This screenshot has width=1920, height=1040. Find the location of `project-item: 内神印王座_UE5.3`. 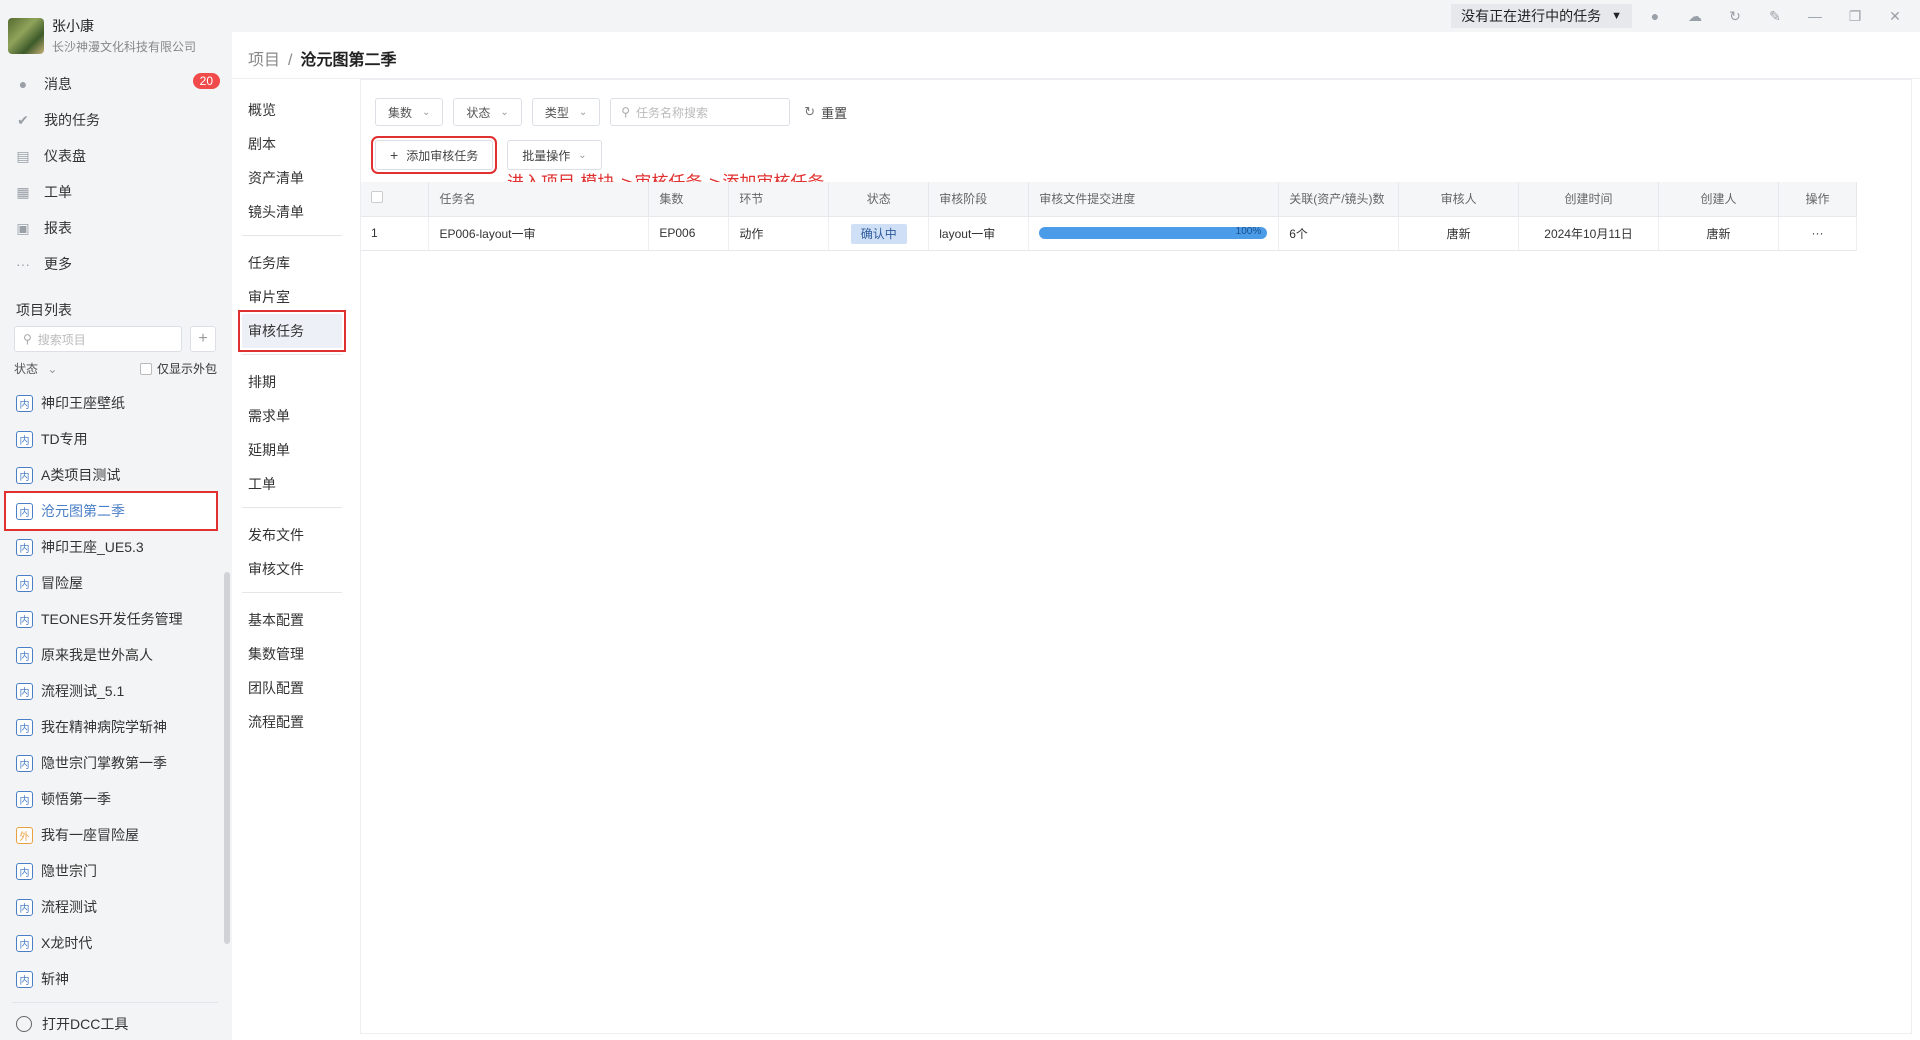

project-item: 内神印王座_UE5.3 is located at coordinates (111, 547).